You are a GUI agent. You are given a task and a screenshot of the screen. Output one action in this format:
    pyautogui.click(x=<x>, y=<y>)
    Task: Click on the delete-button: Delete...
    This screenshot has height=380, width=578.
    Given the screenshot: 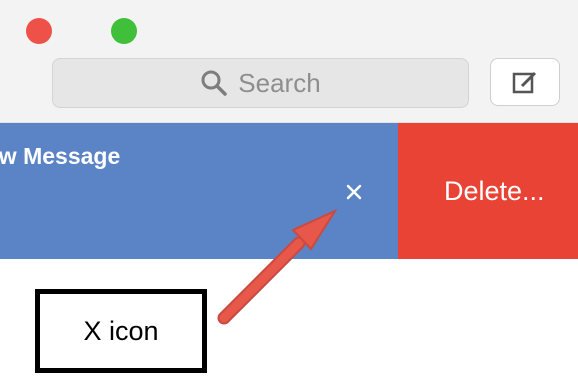 What is the action you would take?
    pyautogui.click(x=488, y=191)
    